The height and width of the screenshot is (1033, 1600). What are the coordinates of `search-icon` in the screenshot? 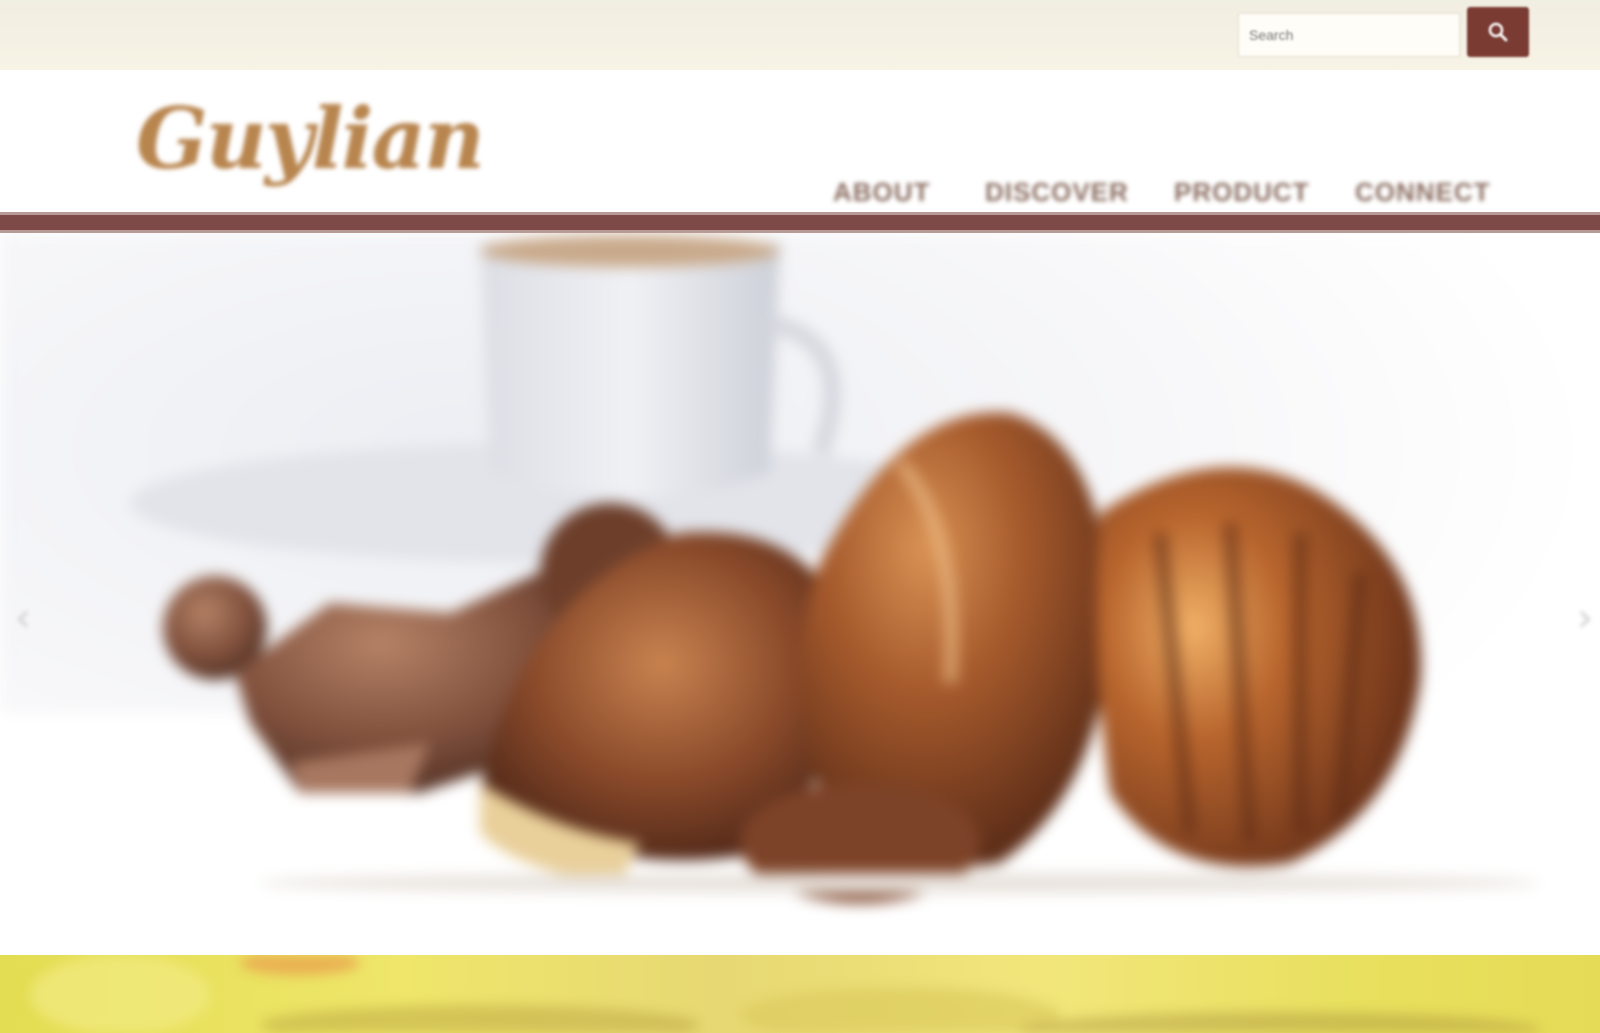 It's located at (1498, 32).